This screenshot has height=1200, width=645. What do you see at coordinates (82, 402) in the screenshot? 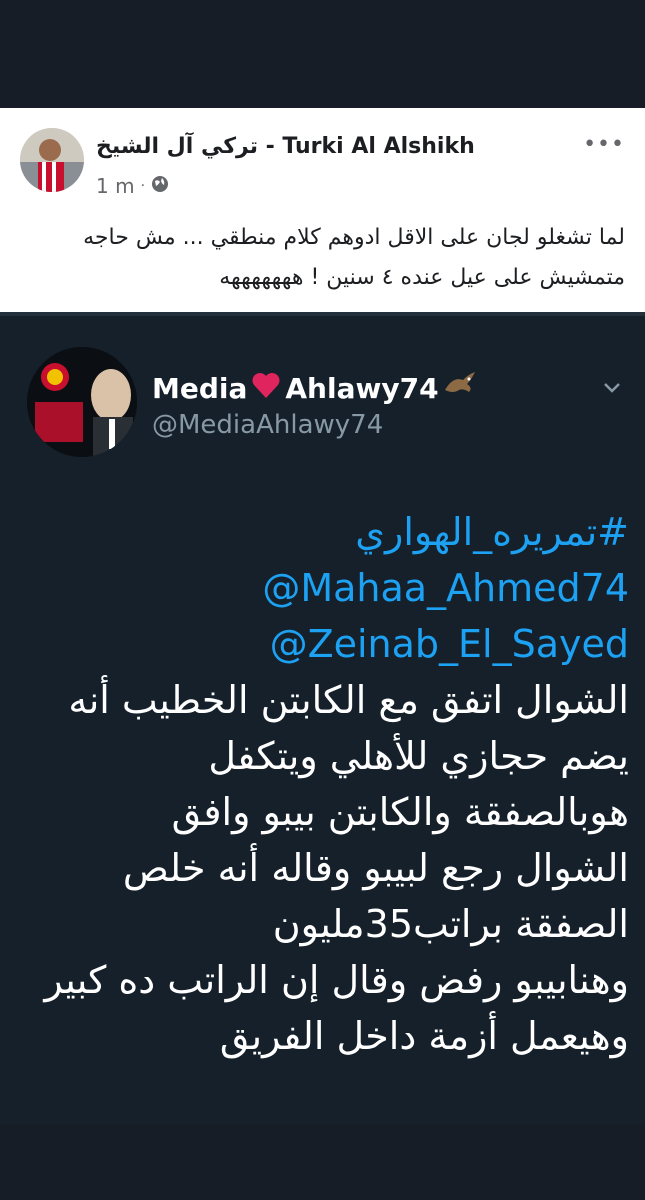
I see `tweet-avatar` at bounding box center [82, 402].